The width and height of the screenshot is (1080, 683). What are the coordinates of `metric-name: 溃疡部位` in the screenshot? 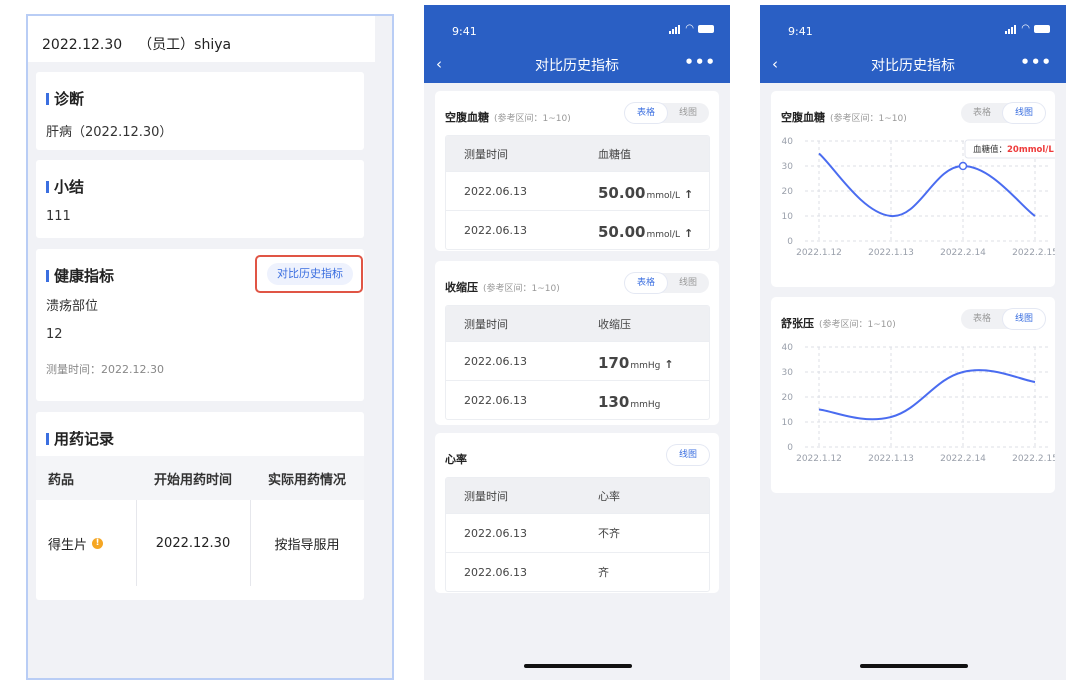 It's located at (72, 306).